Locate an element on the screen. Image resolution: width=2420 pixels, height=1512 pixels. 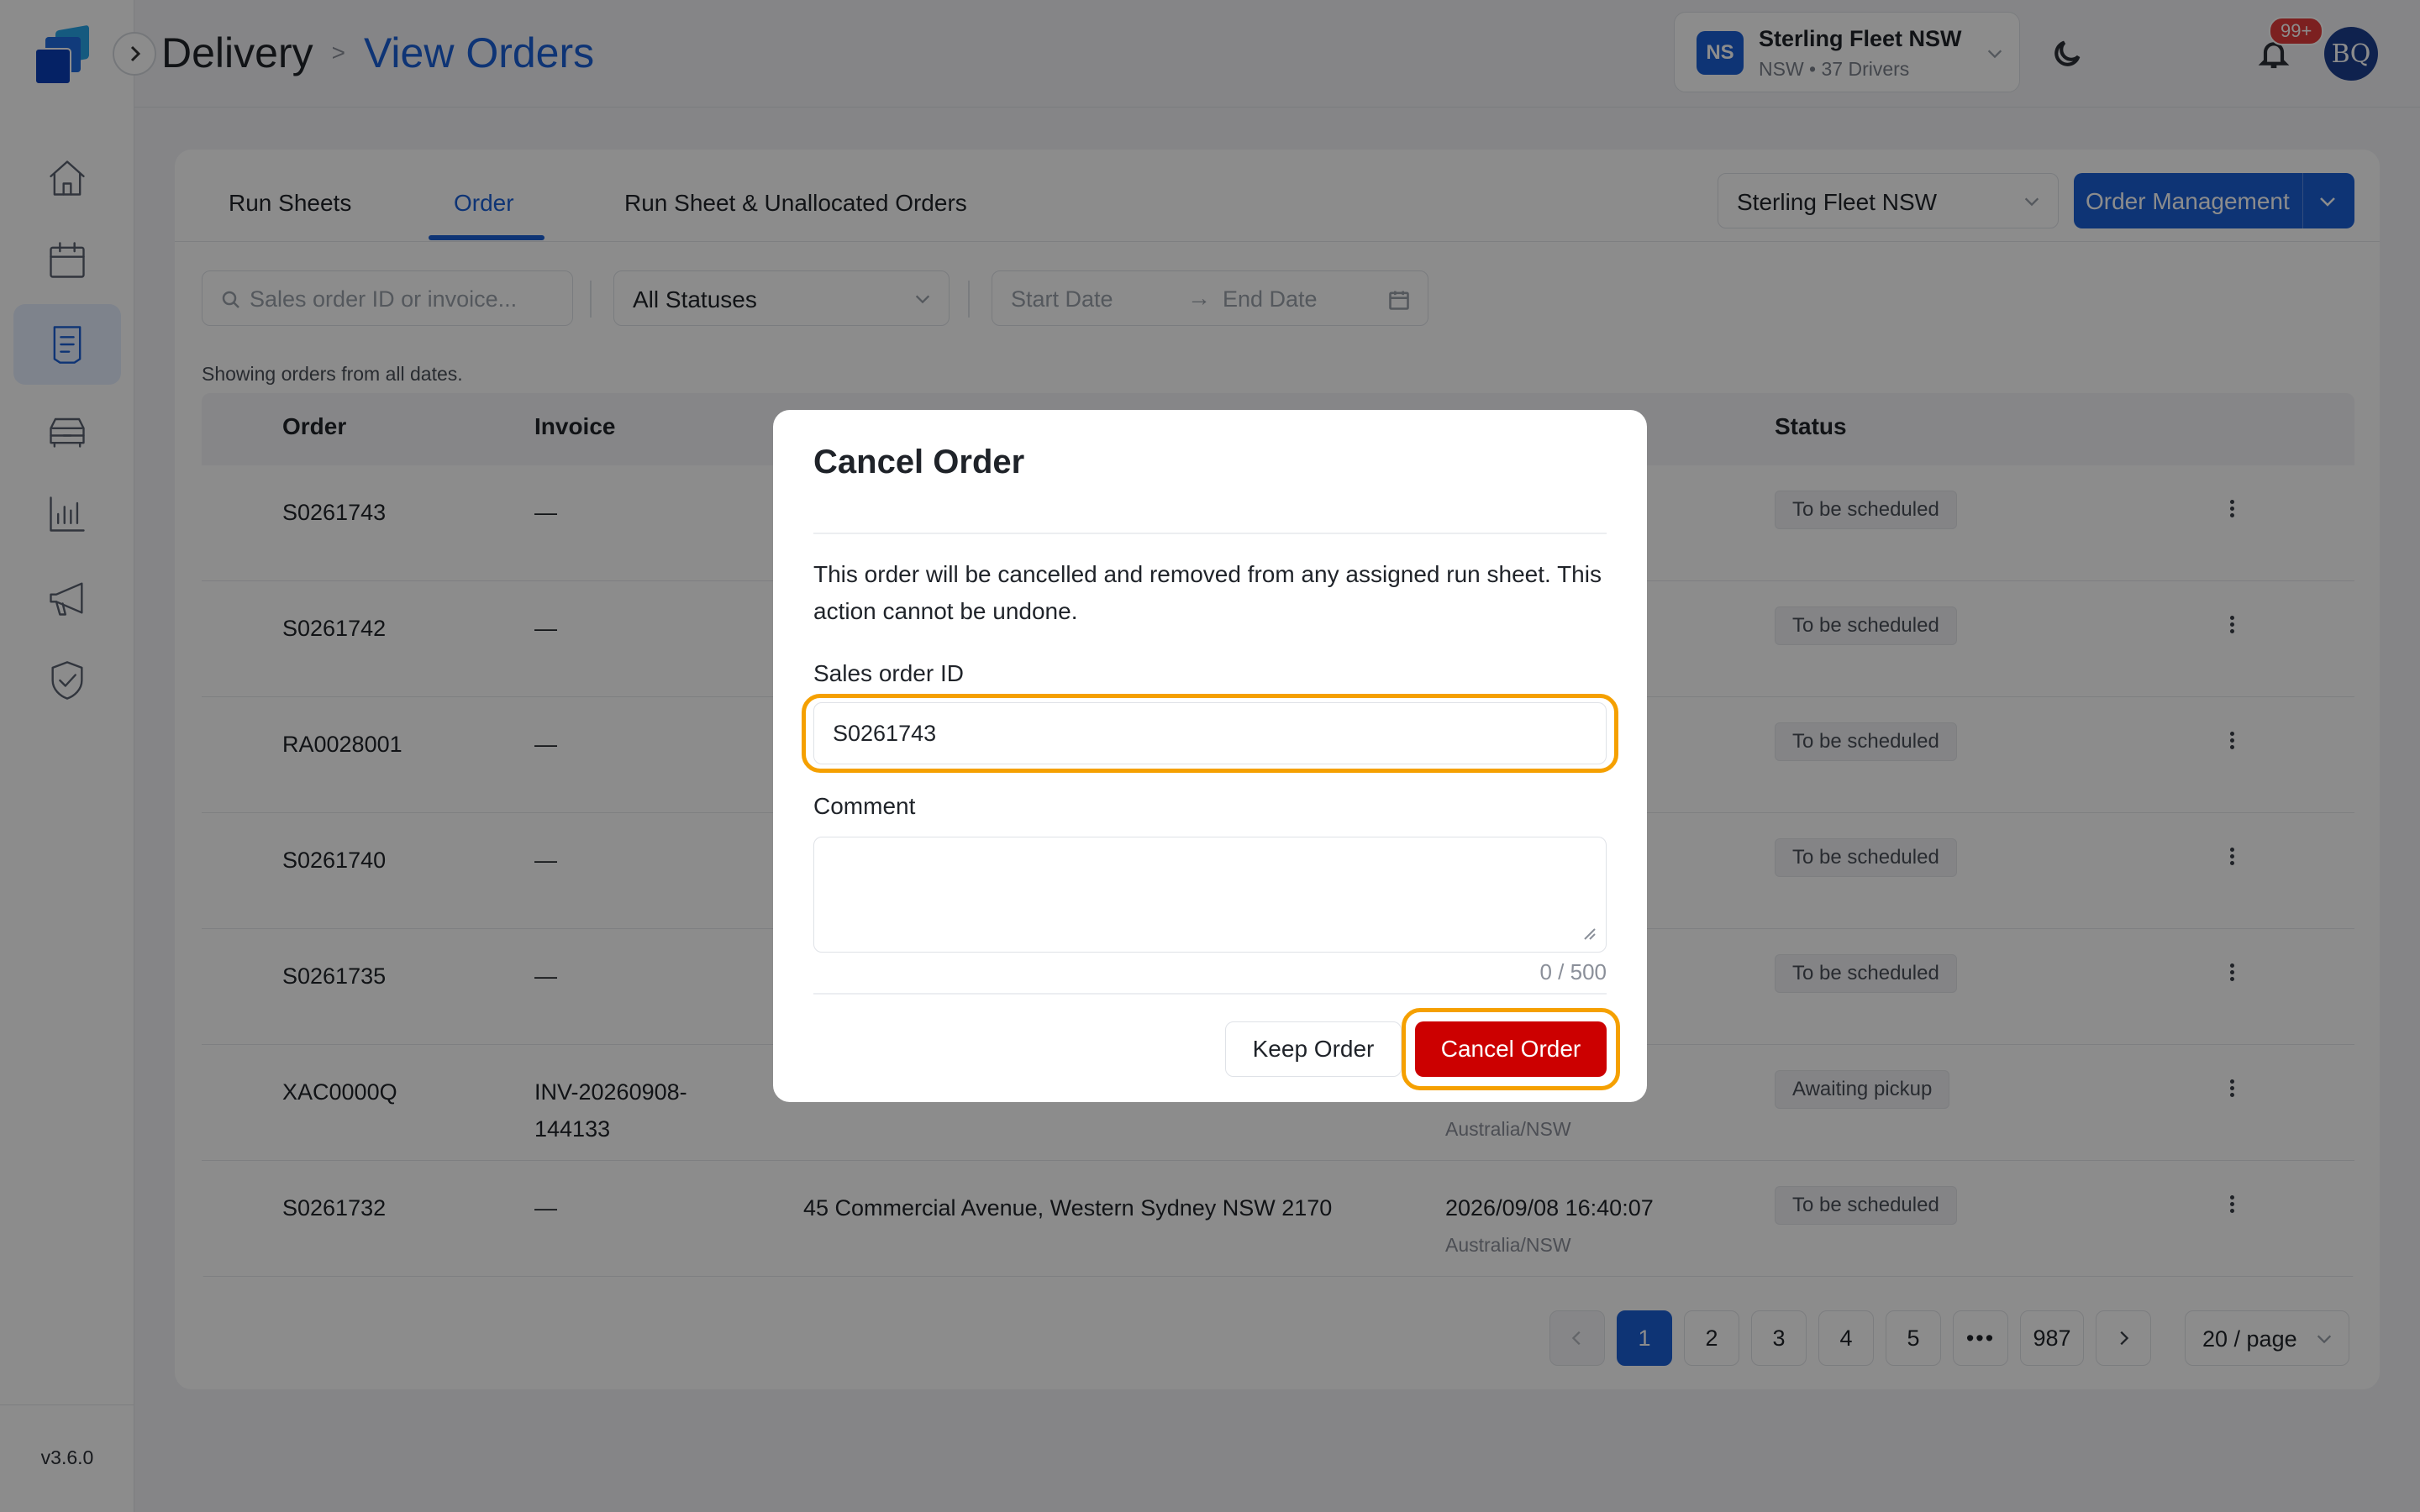
comment-char-count: 0 / 500 is located at coordinates (1573, 971).